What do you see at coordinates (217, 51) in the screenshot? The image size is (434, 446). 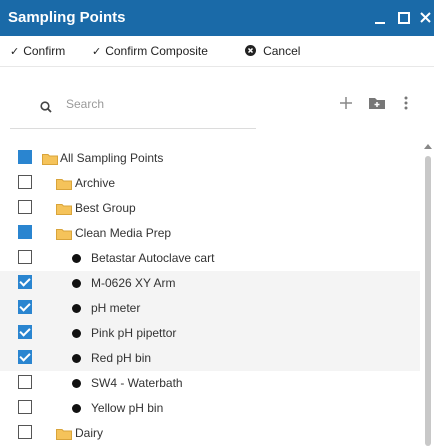 I see `toolbar: ✓ Confirm ✓ Confirm Composite Cancel` at bounding box center [217, 51].